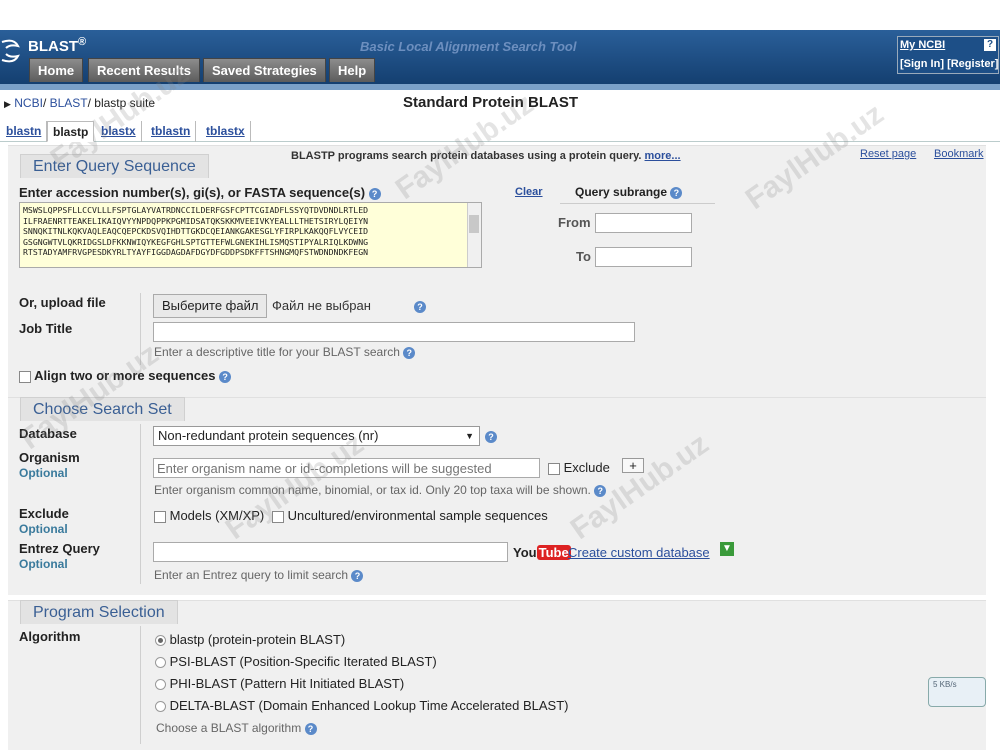  Describe the element at coordinates (468, 46) in the screenshot. I see `app-tagline: Basic Local Alignment Search Tool` at that location.